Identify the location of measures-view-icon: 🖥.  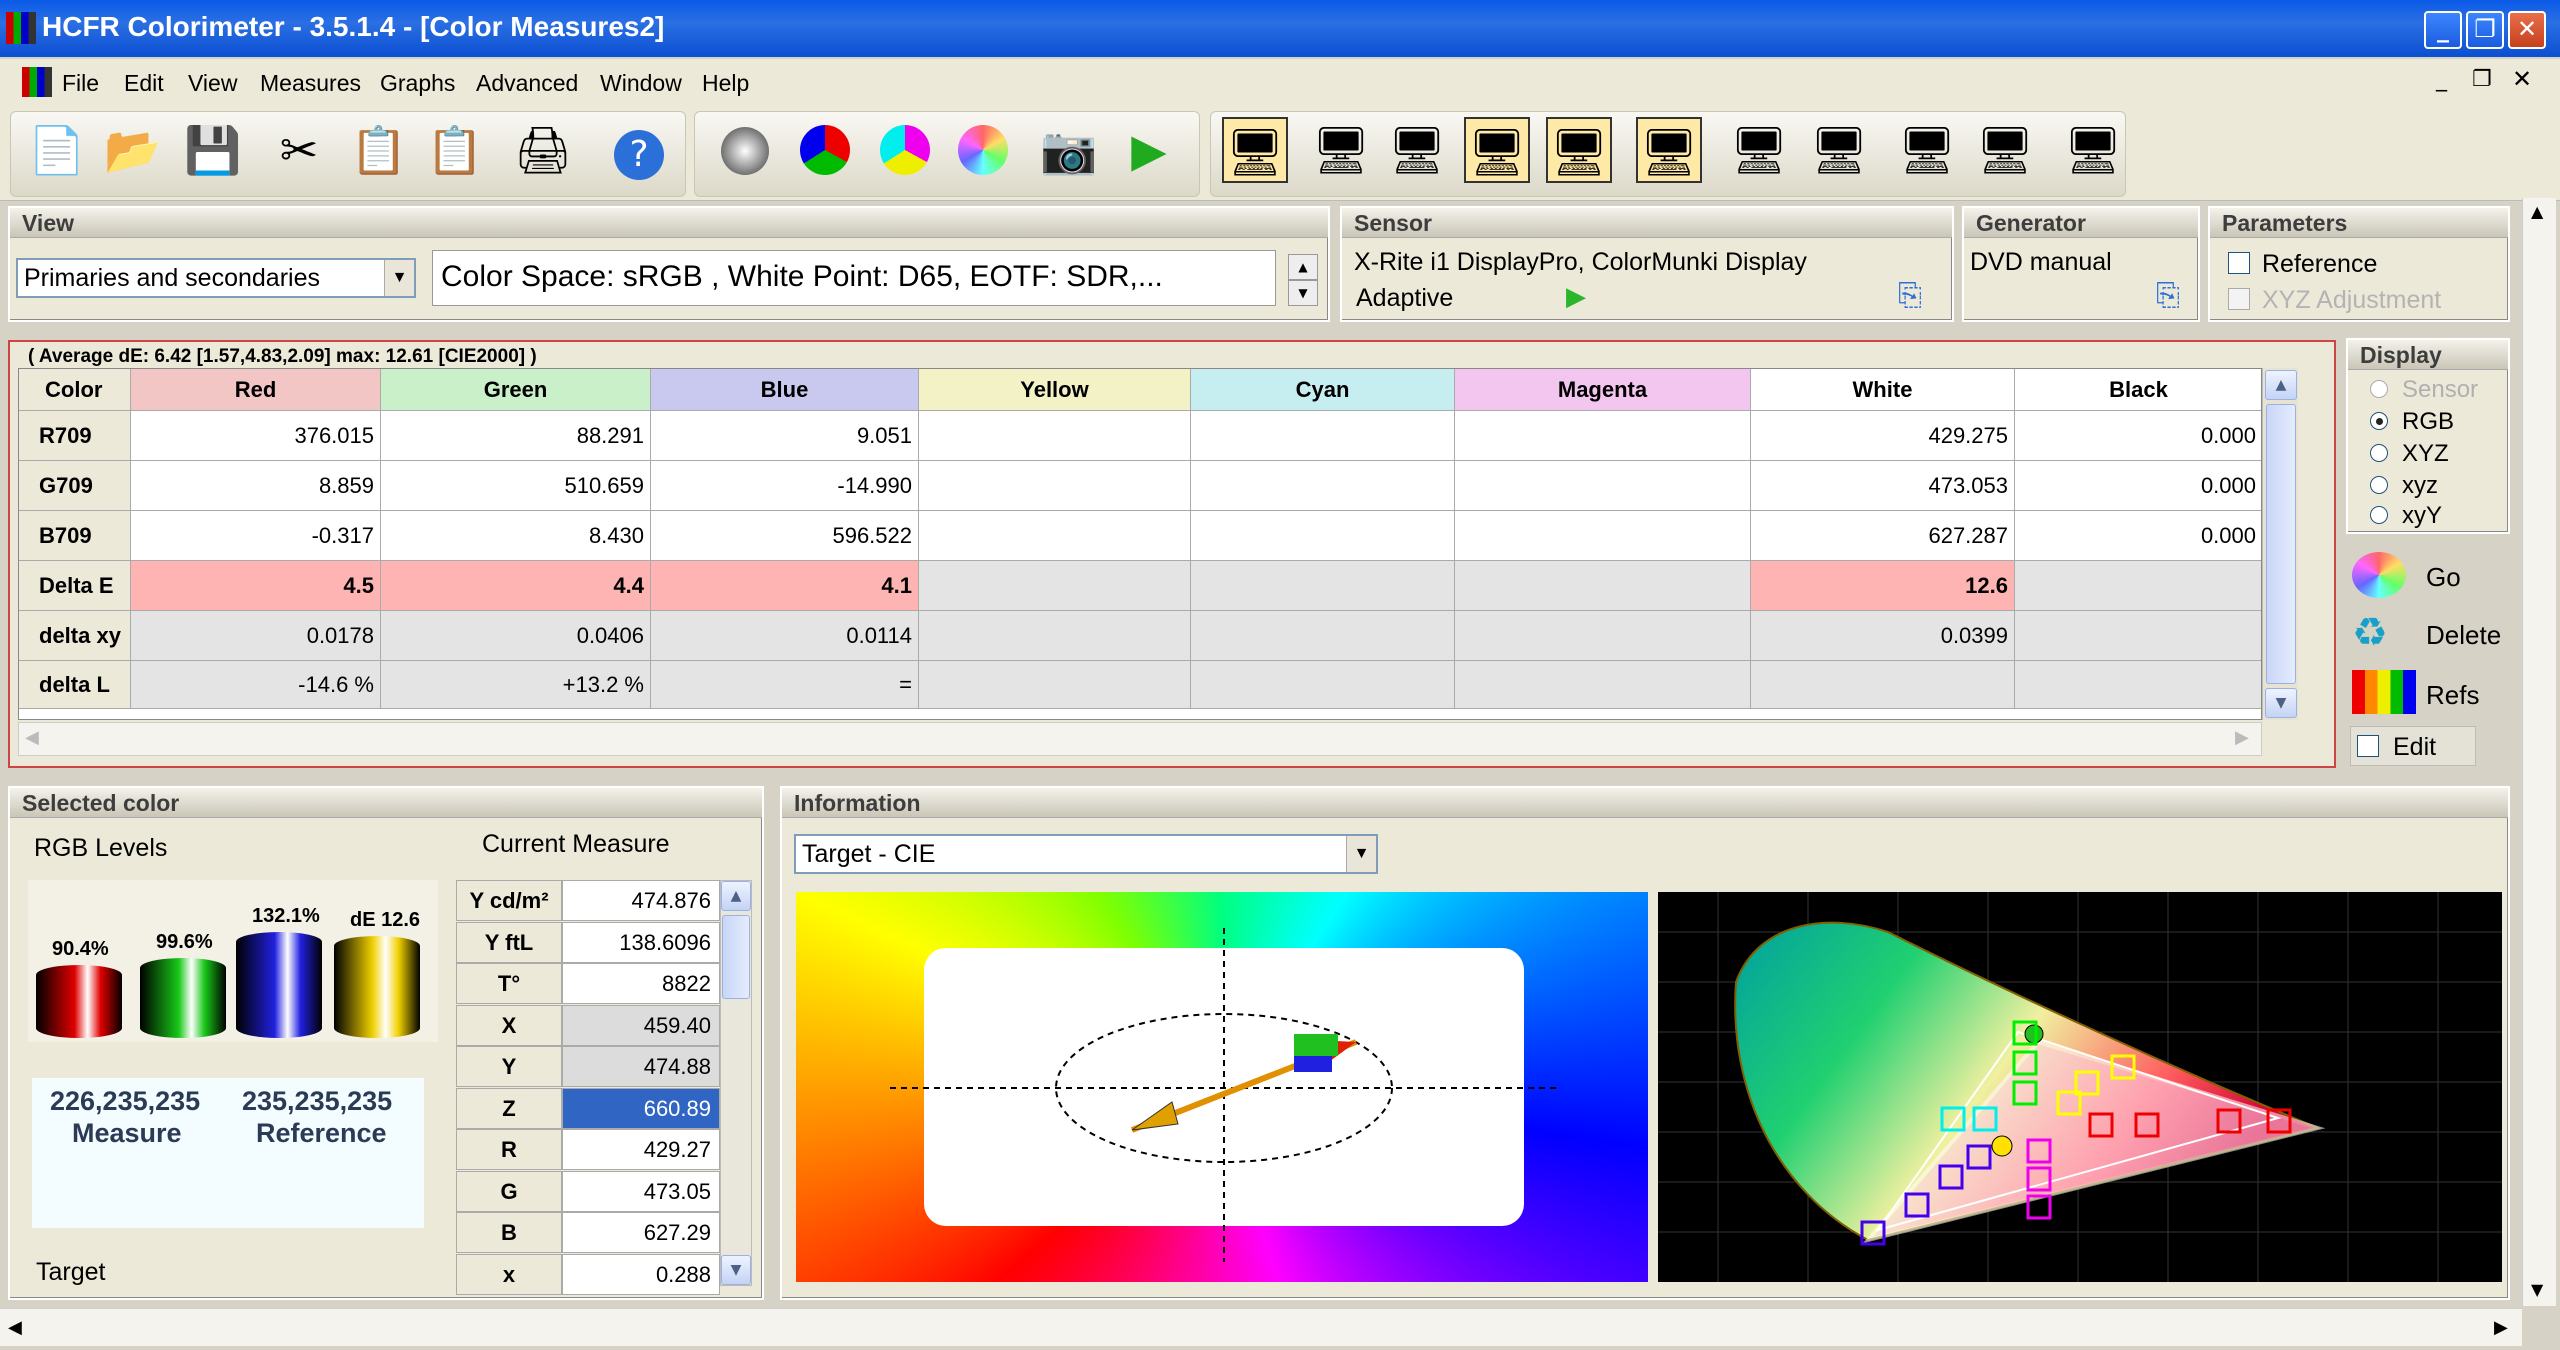
(1255, 150).